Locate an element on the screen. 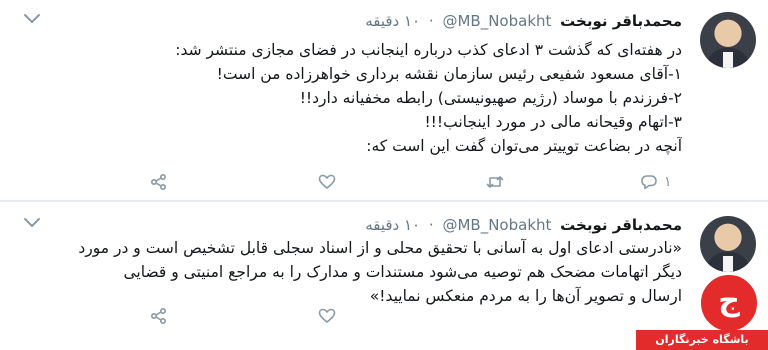 This screenshot has width=768, height=350. retweet-icon is located at coordinates (495, 182).